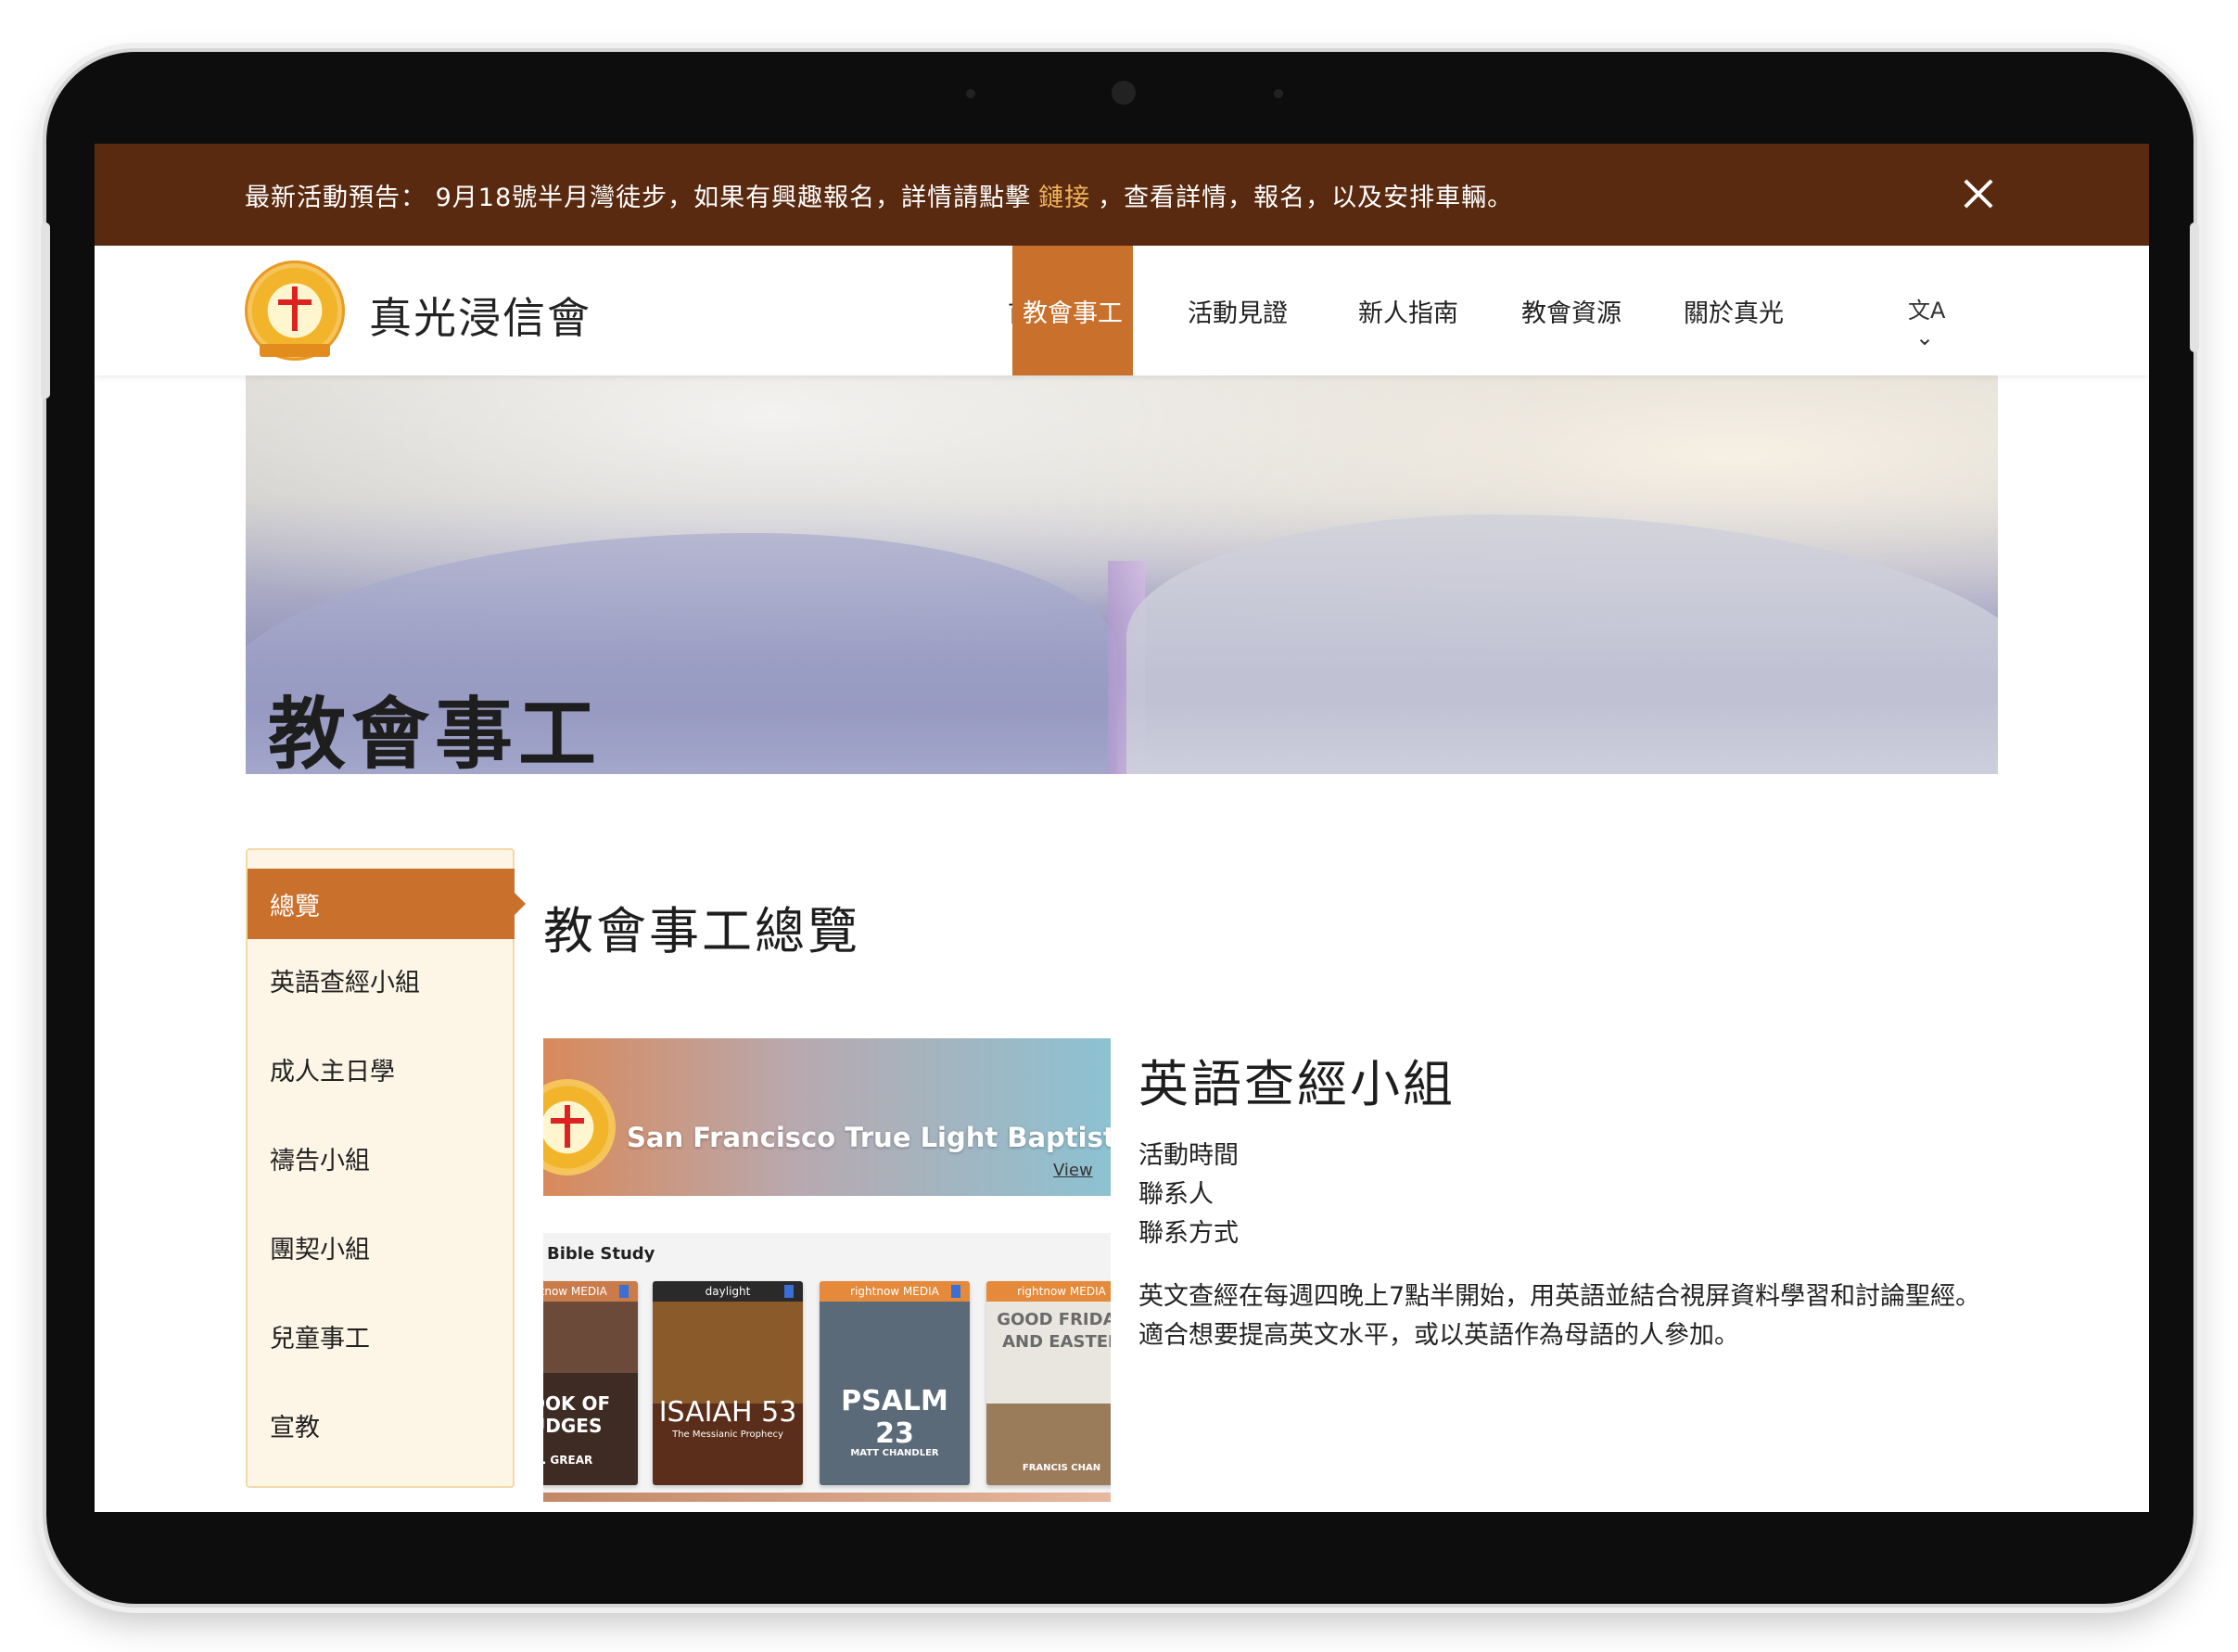 The height and width of the screenshot is (1652, 2238). What do you see at coordinates (601, 1254) in the screenshot?
I see `promo-section-label: Bible Study` at bounding box center [601, 1254].